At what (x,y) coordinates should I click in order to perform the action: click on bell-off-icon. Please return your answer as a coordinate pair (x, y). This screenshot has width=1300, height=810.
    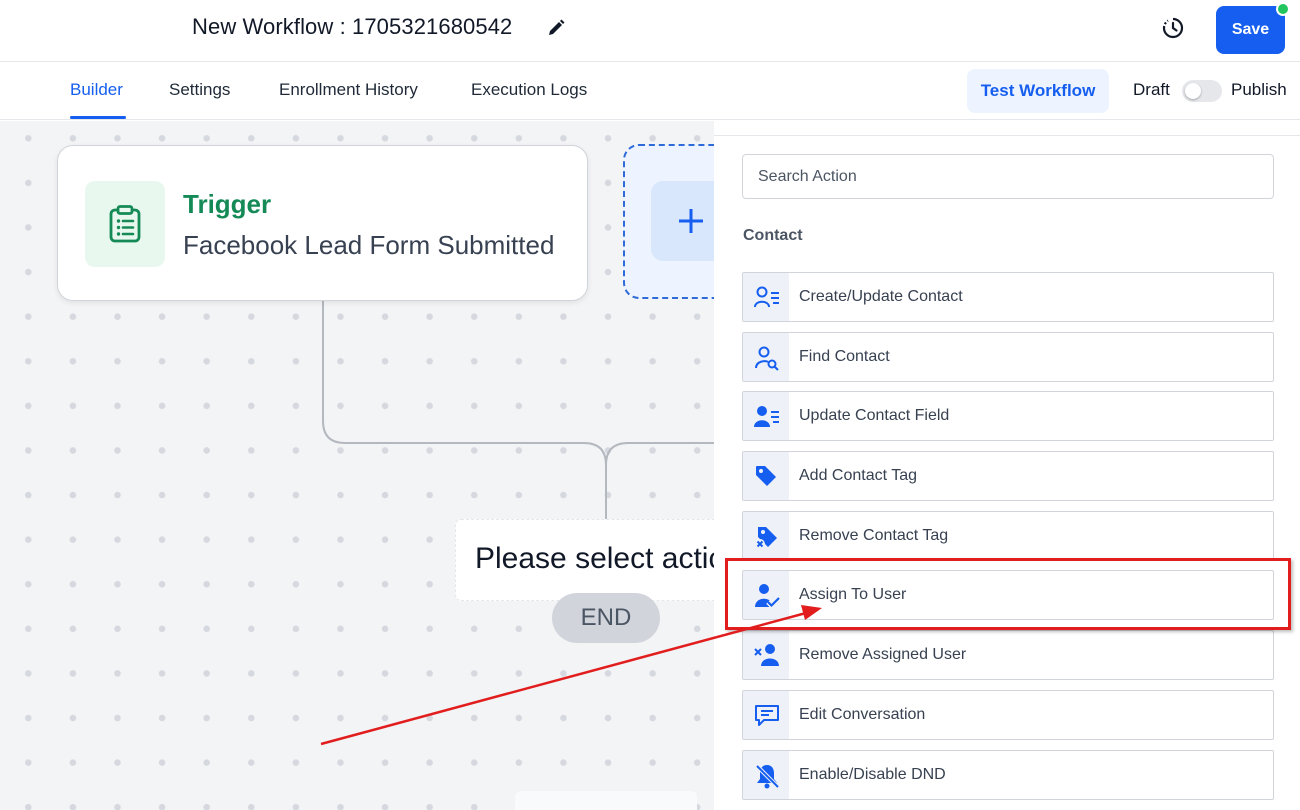
    Looking at the image, I should click on (767, 776).